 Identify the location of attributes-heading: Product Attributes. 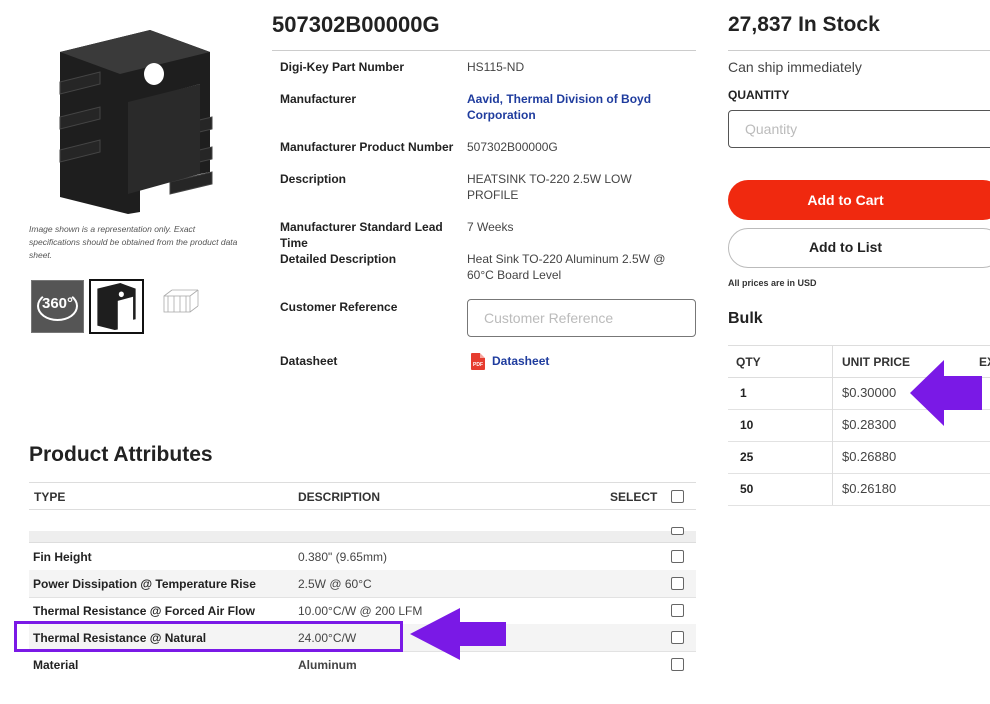
(121, 454).